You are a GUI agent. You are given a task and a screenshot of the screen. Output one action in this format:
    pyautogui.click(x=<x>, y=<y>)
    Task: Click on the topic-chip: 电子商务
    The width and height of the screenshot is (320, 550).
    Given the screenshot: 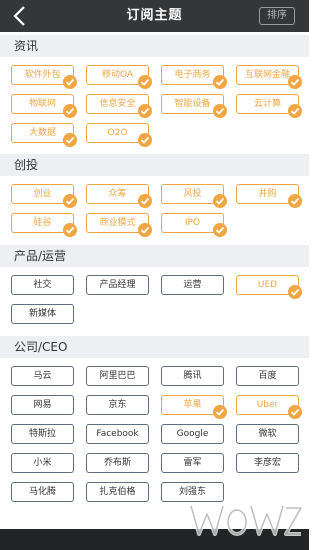 What is the action you would take?
    pyautogui.click(x=194, y=77)
    